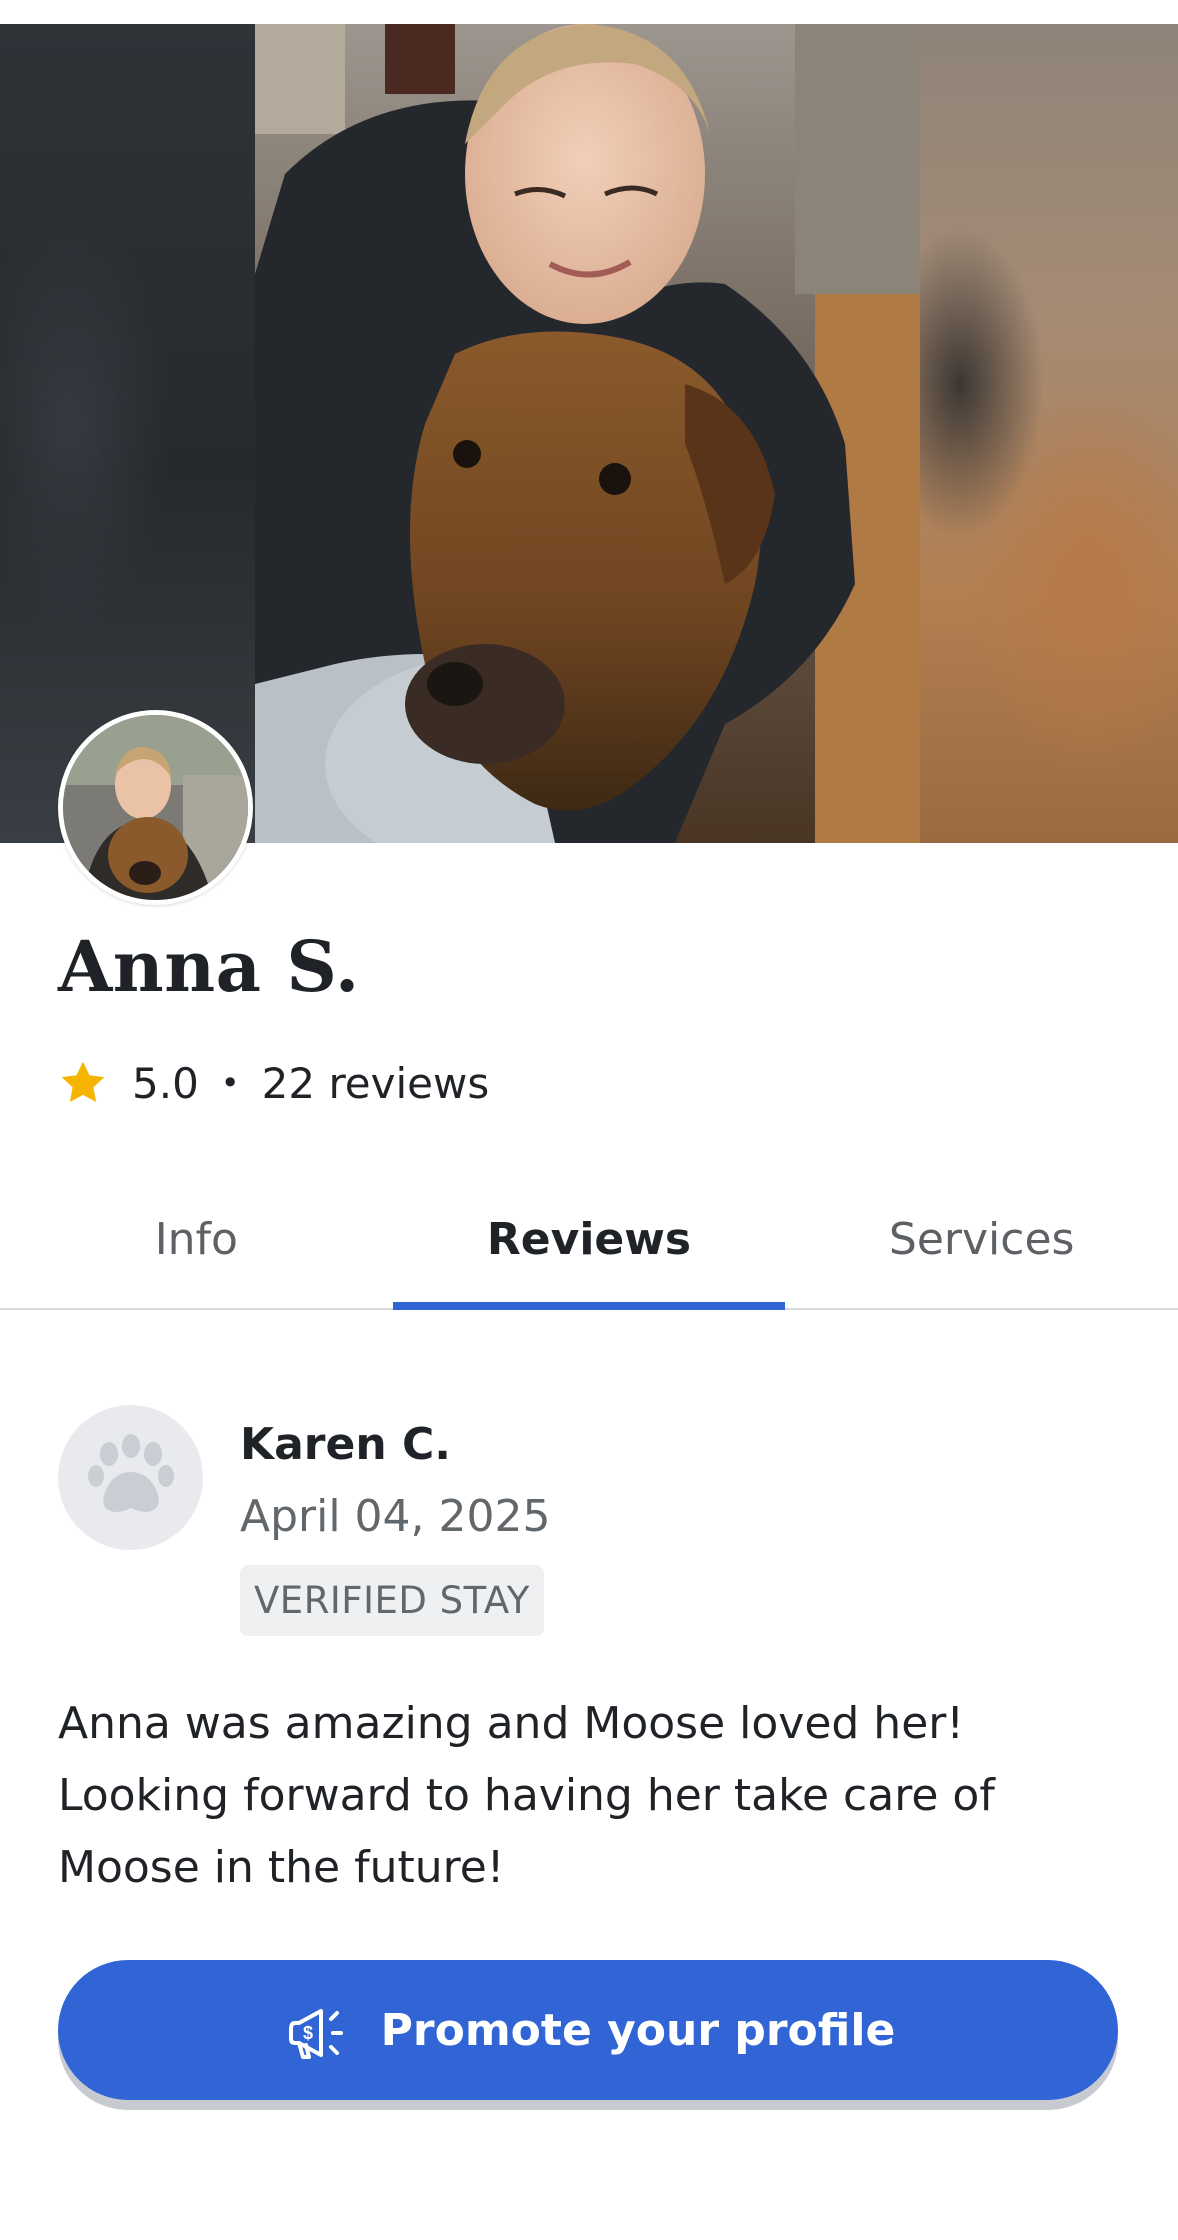 The width and height of the screenshot is (1178, 2240). Describe the element at coordinates (395, 1516) in the screenshot. I see `review-date: April 04, 2025` at that location.